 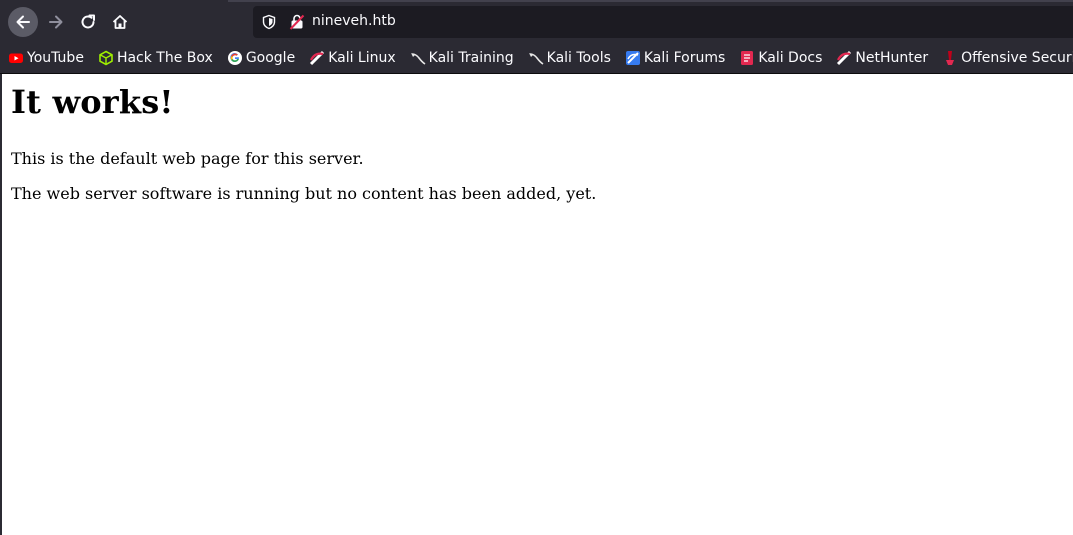 What do you see at coordinates (16, 58) in the screenshot?
I see `youtube-icon` at bounding box center [16, 58].